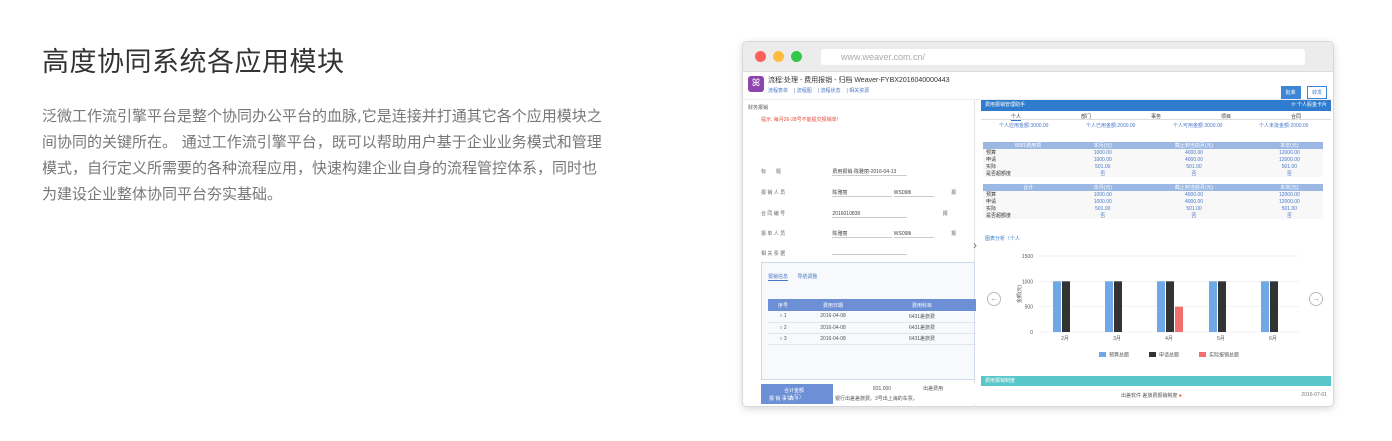  Describe the element at coordinates (1027, 257) in the screenshot. I see `y-tick-label: 1500` at that location.